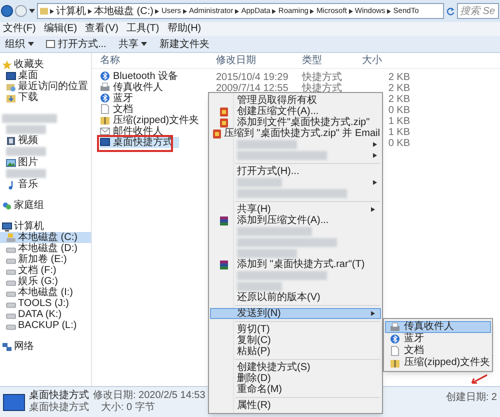  Describe the element at coordinates (19, 44) in the screenshot. I see `toolbar-button: 组织` at that location.